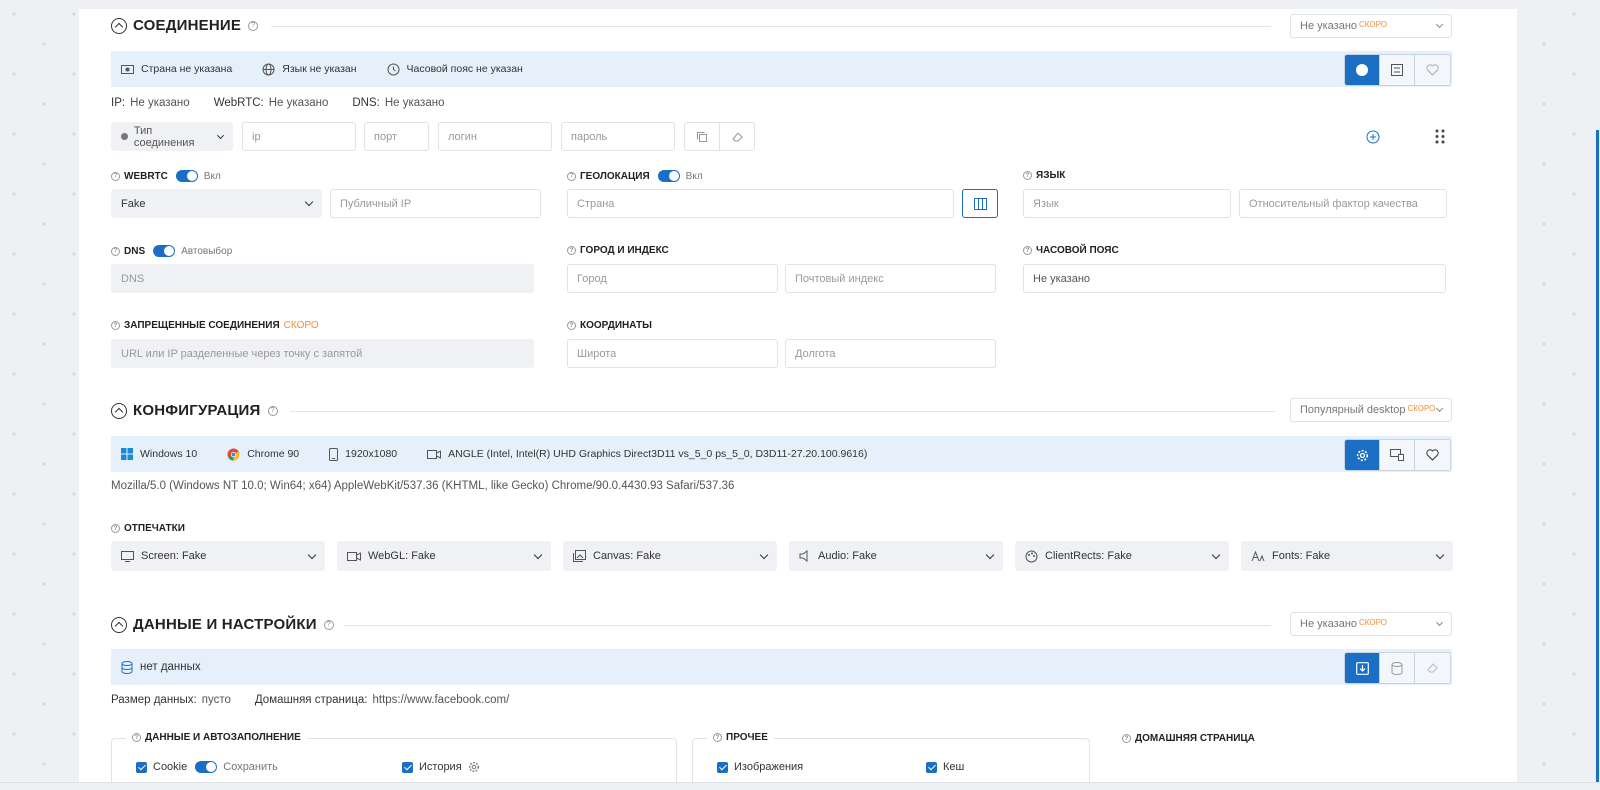  Describe the element at coordinates (616, 325) in the screenshot. I see `coordinates-label-text: КООРДИНАТЫ` at that location.